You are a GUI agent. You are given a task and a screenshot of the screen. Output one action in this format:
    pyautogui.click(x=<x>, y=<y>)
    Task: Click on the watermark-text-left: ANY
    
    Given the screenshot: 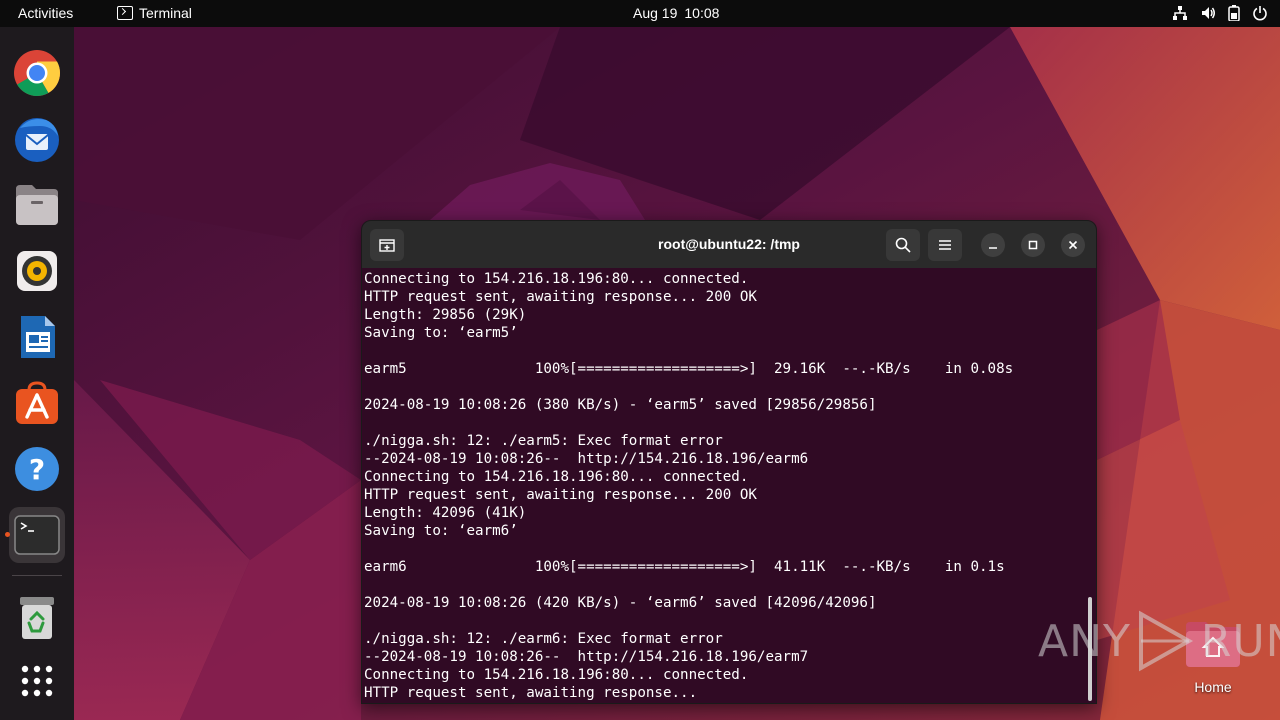 What is the action you would take?
    pyautogui.click(x=1084, y=641)
    